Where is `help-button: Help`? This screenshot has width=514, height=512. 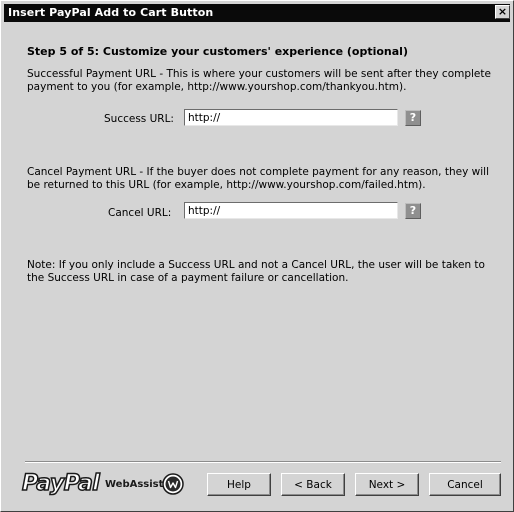
help-button: Help is located at coordinates (239, 484).